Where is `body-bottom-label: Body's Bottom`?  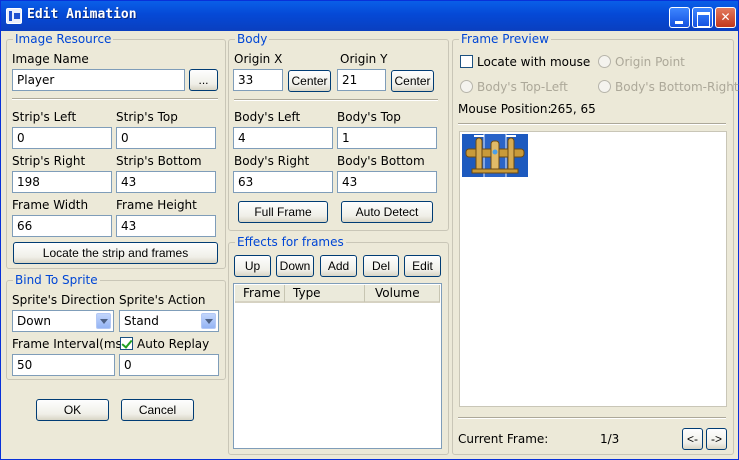
body-bottom-label: Body's Bottom is located at coordinates (381, 161).